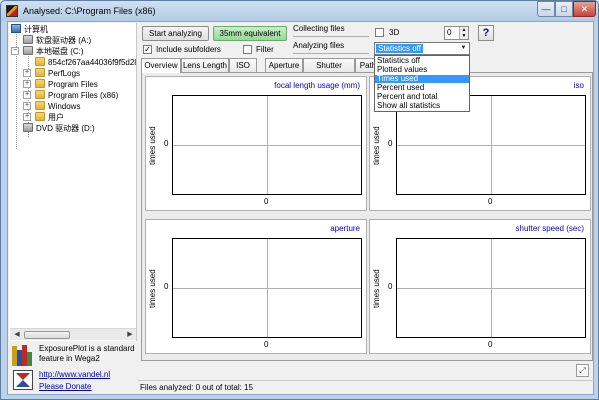 The image size is (599, 400). What do you see at coordinates (379, 32) in the screenshot?
I see `3d-checkbox` at bounding box center [379, 32].